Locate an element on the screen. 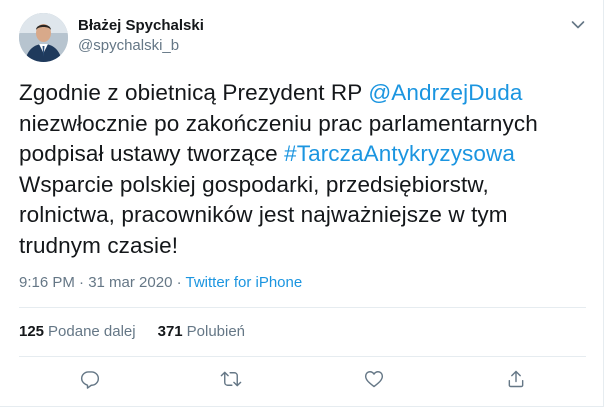 Image resolution: width=604 pixels, height=407 pixels. retweet-icon is located at coordinates (231, 379).